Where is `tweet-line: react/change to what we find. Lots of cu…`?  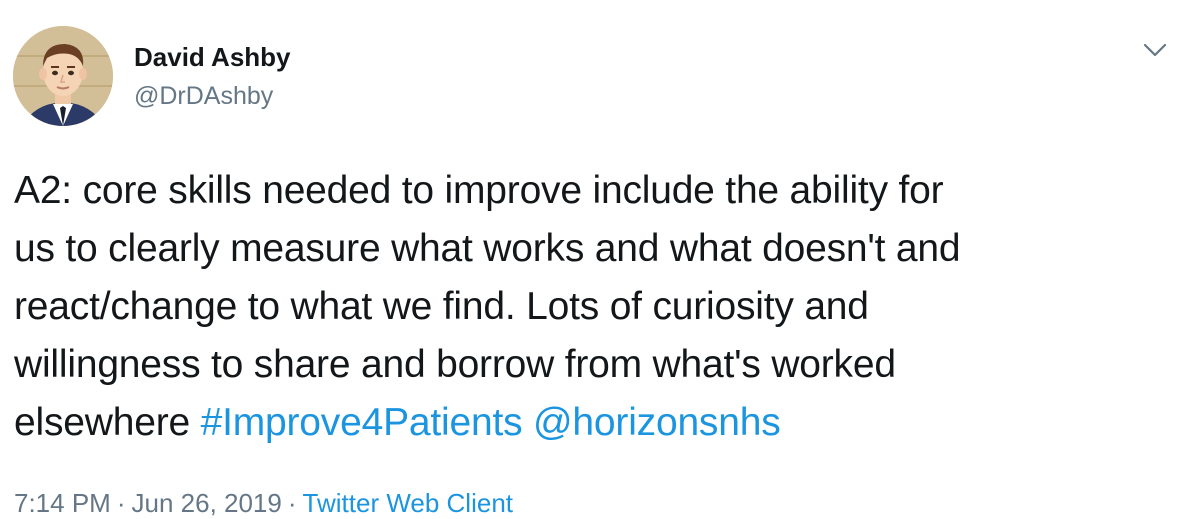 tweet-line: react/change to what we find. Lots of cu… is located at coordinates (441, 306).